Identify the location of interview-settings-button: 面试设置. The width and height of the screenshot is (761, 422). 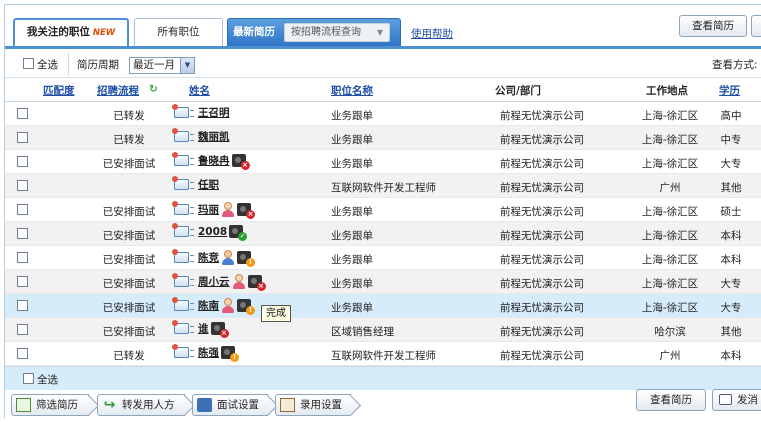
(230, 405).